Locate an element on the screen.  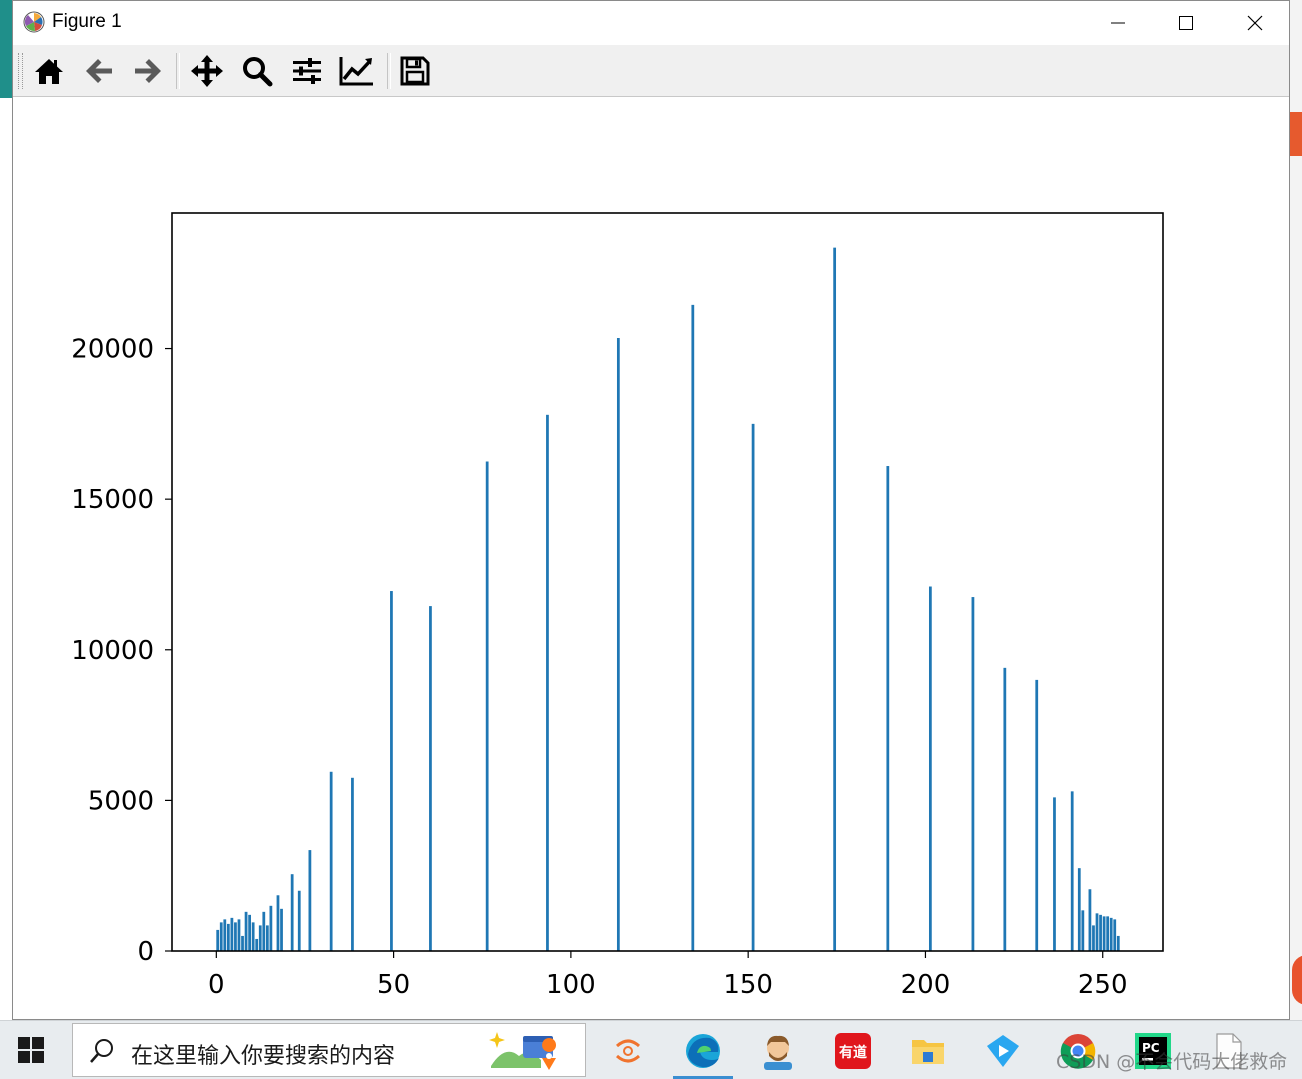
video-app-icon is located at coordinates (1003, 1051).